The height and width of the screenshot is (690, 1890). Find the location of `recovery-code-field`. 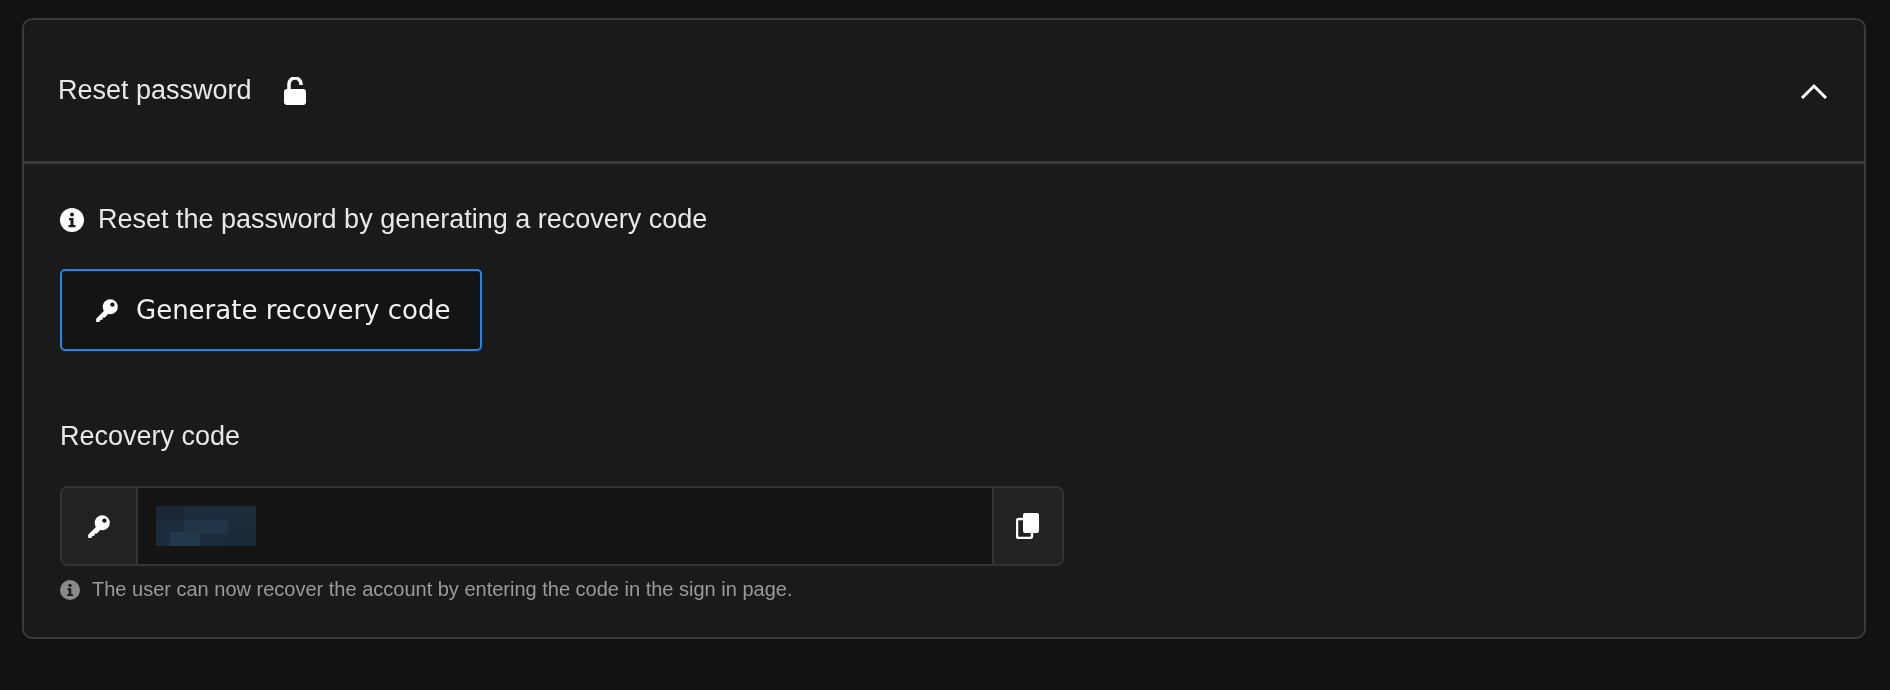

recovery-code-field is located at coordinates (562, 526).